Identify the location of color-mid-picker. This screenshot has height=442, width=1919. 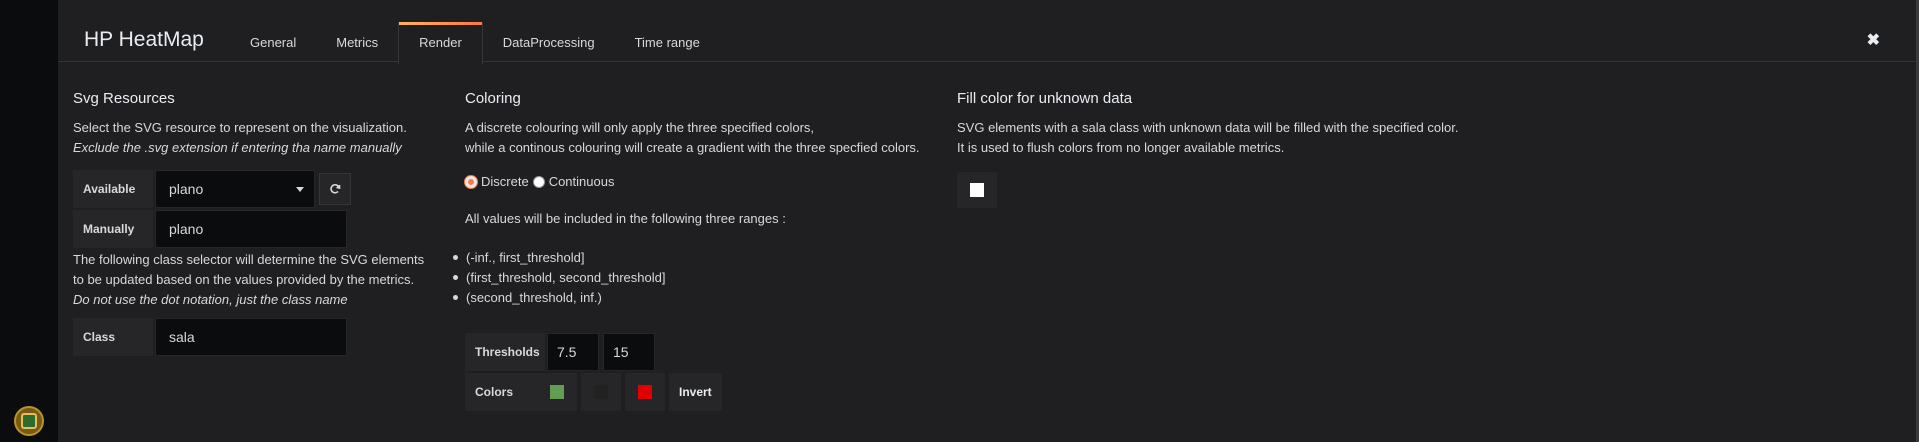
(601, 392).